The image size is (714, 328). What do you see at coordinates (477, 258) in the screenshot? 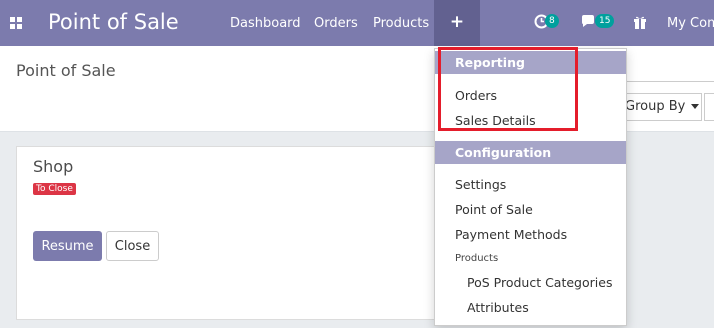
I see `products-subheader: Products` at bounding box center [477, 258].